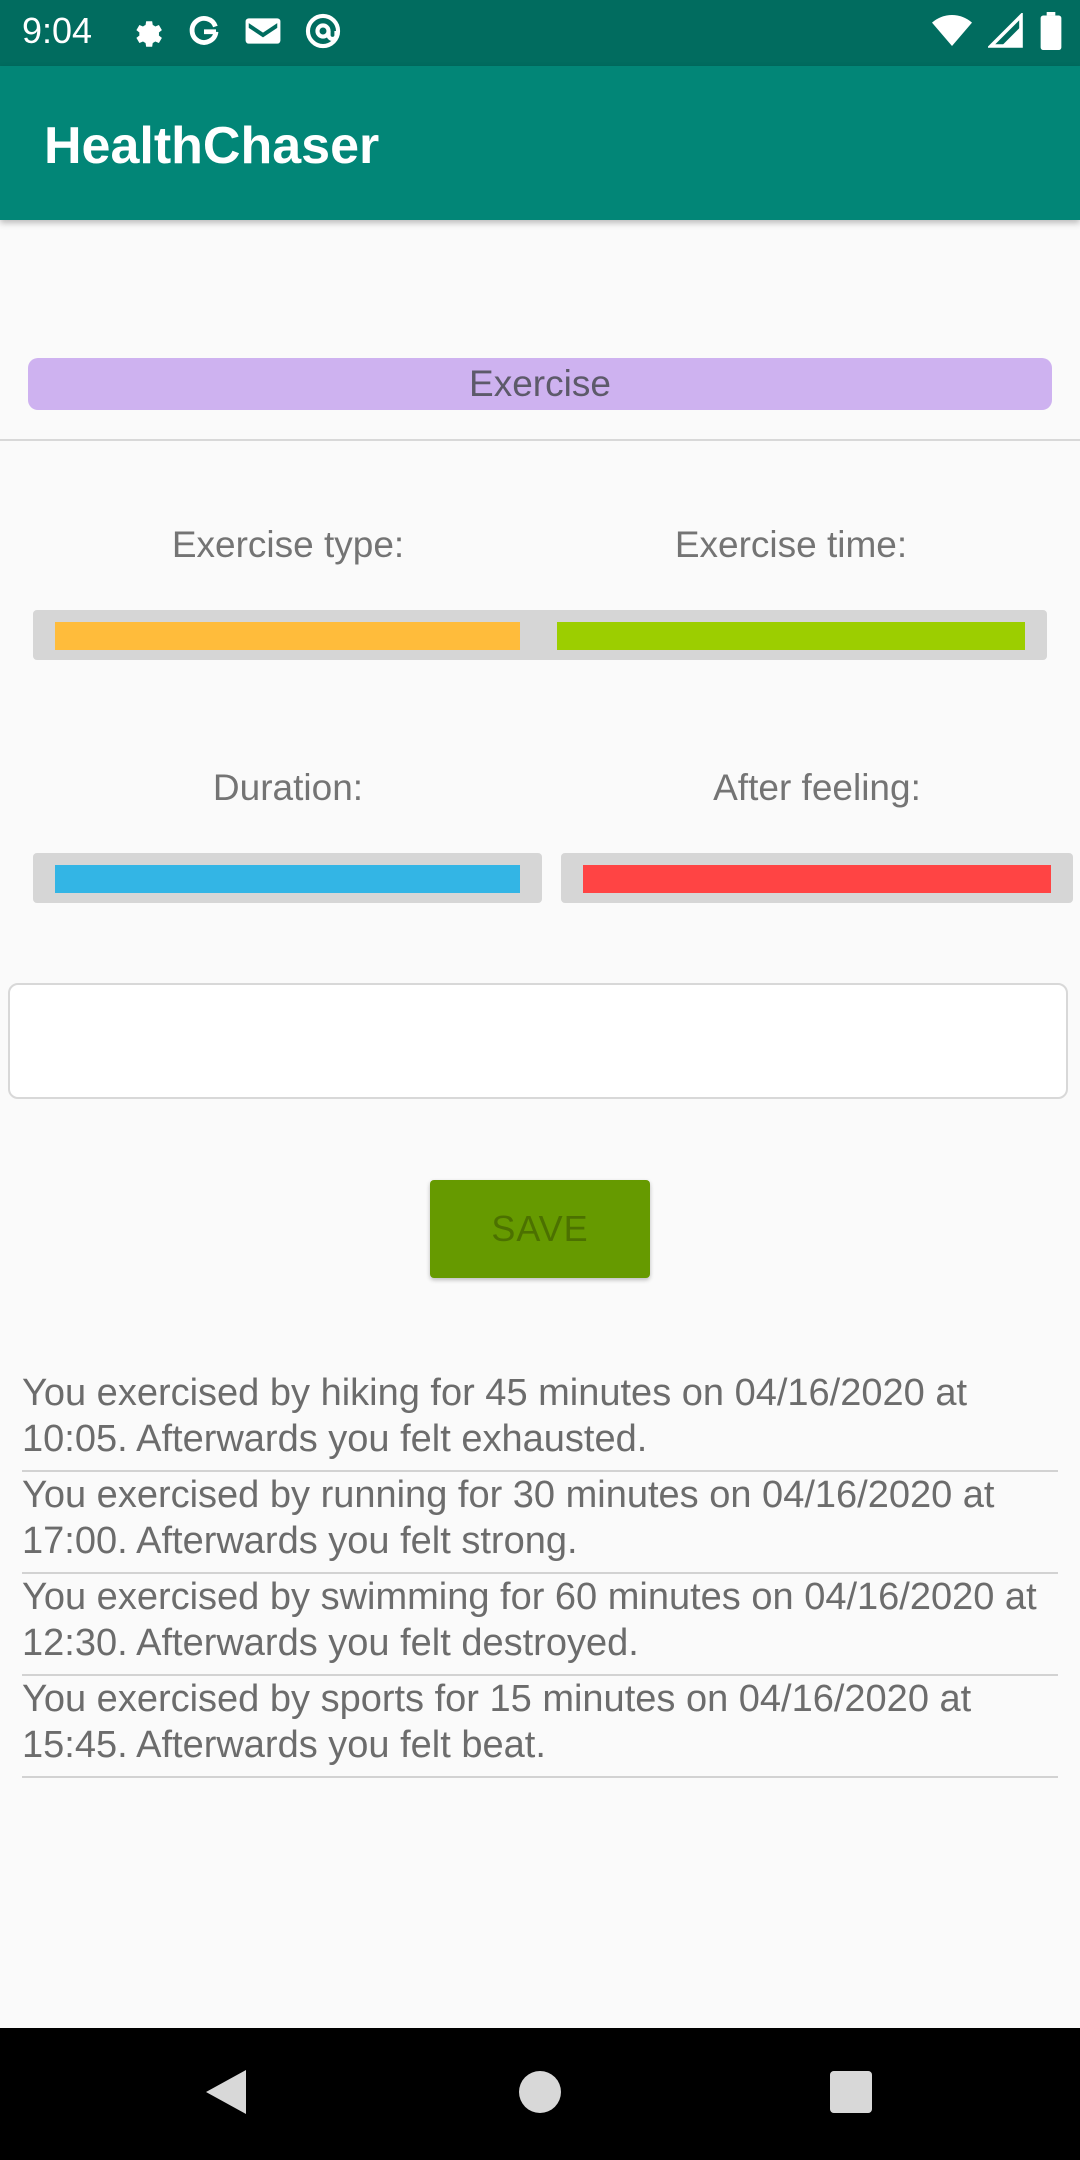 Image resolution: width=1080 pixels, height=2160 pixels. What do you see at coordinates (540, 1229) in the screenshot?
I see `save-button: SAVE` at bounding box center [540, 1229].